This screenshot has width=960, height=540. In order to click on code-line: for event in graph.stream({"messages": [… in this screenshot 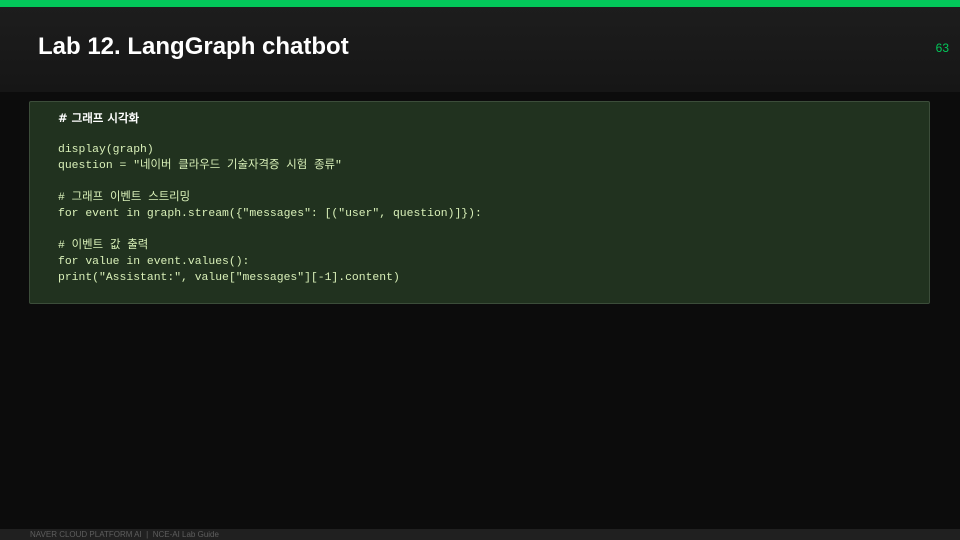, I will do `click(270, 214)`.